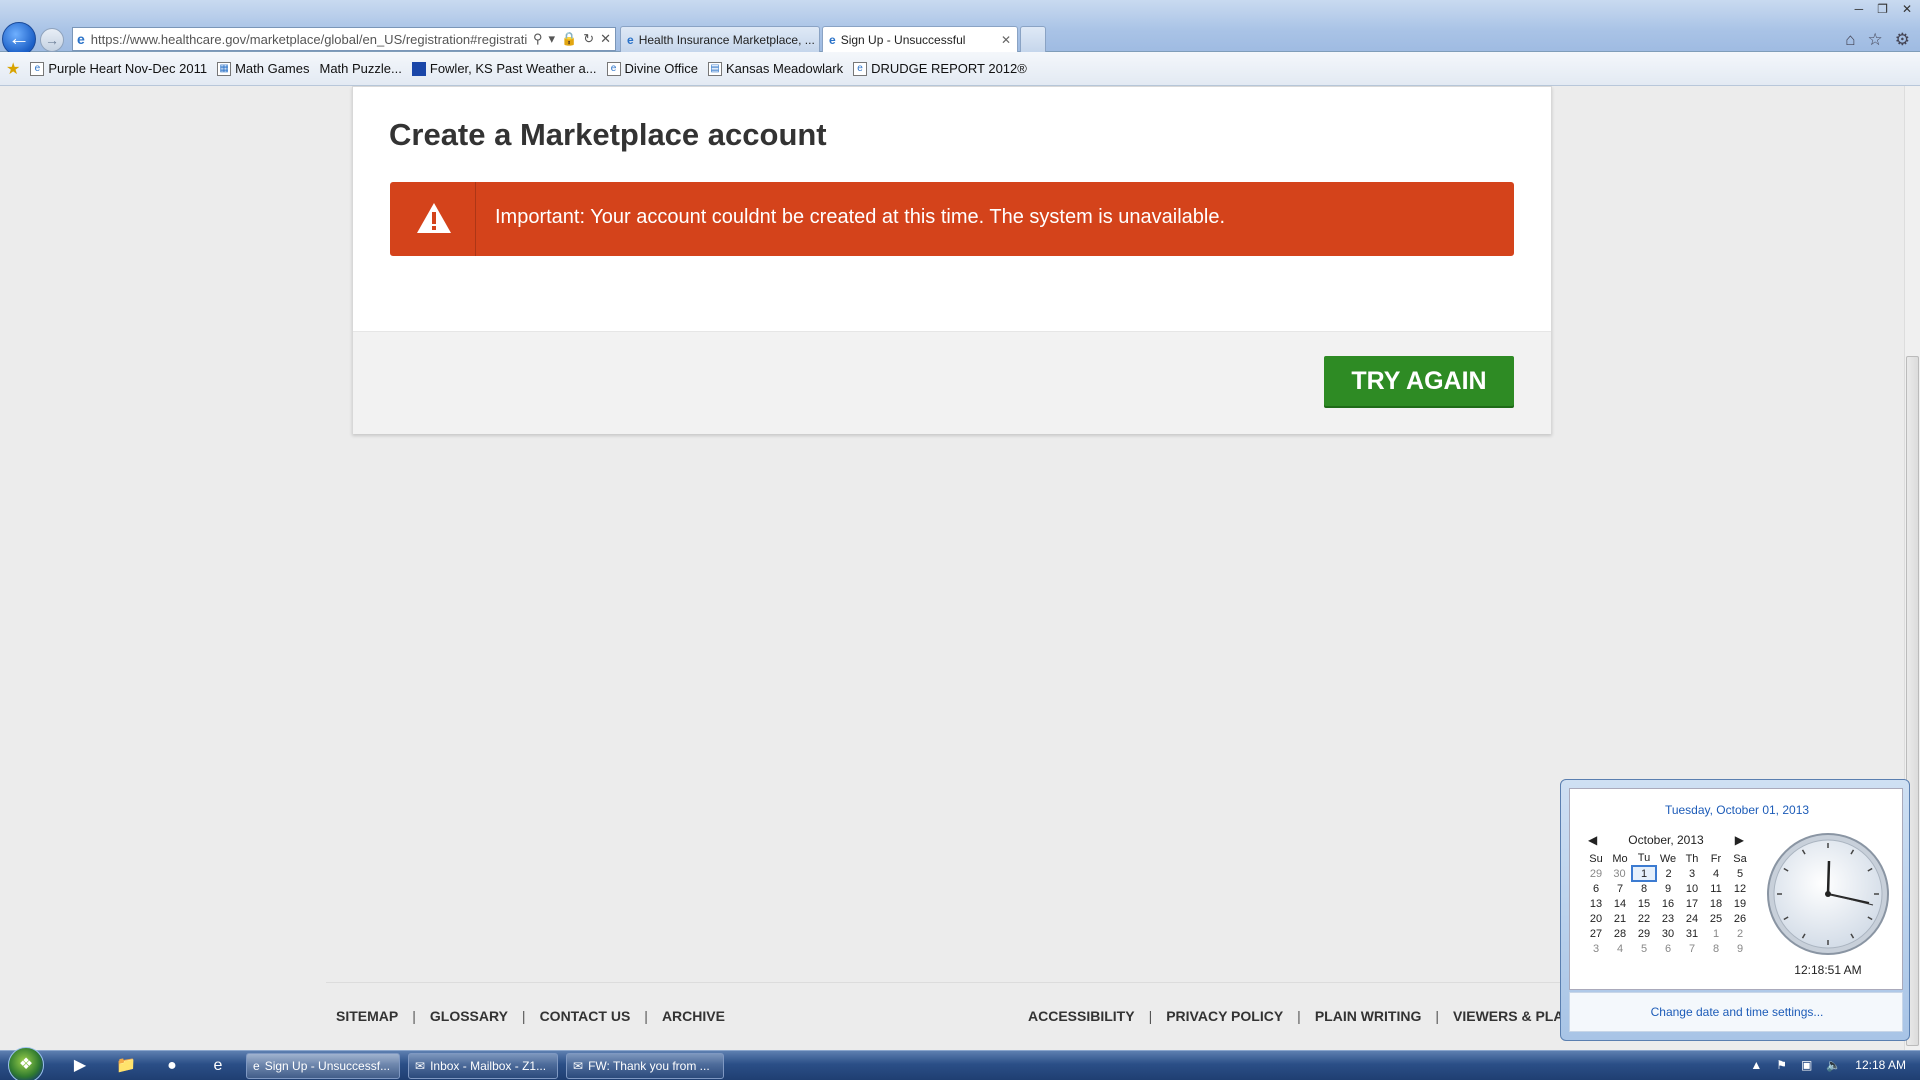 The width and height of the screenshot is (1920, 1080). I want to click on home-icon: ⌂, so click(1850, 40).